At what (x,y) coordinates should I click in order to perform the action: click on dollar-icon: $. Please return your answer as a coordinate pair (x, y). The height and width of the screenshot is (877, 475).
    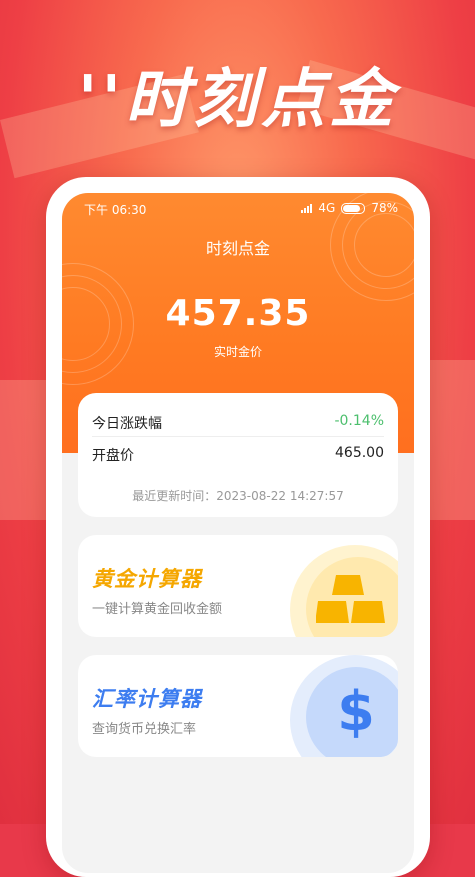
    Looking at the image, I should click on (356, 711).